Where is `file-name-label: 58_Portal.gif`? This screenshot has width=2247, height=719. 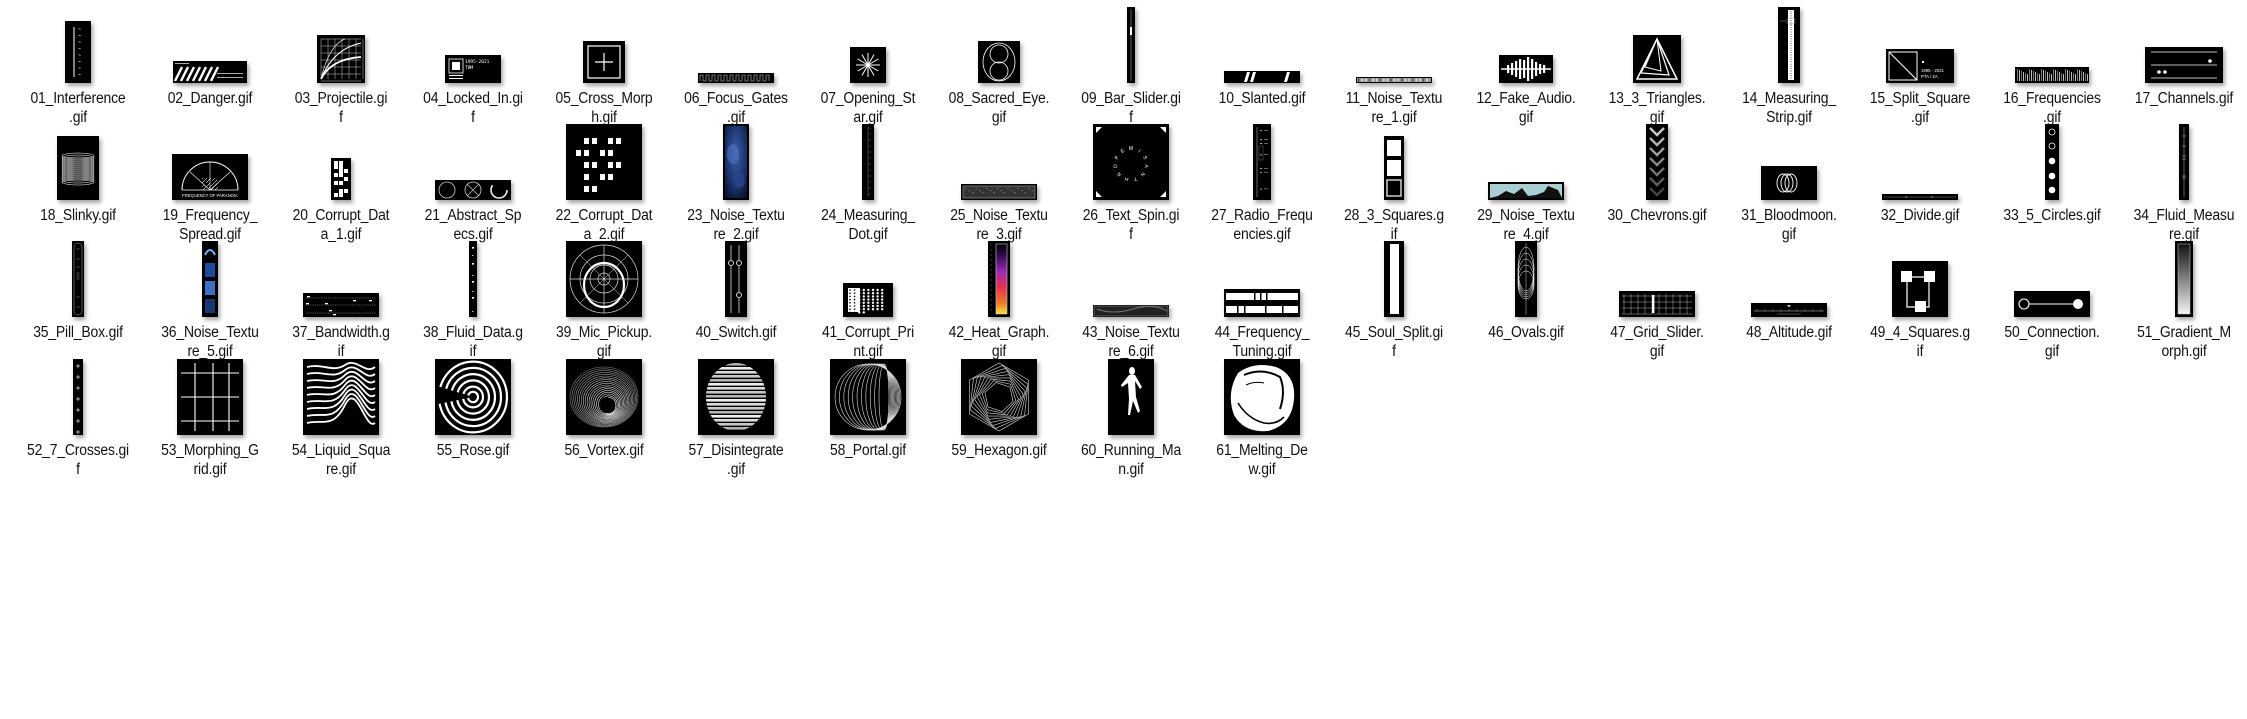 file-name-label: 58_Portal.gif is located at coordinates (867, 450).